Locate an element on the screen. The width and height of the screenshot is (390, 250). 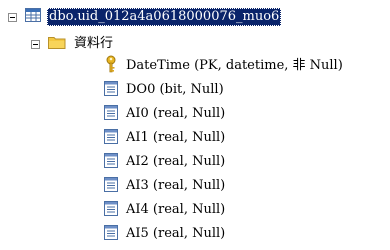
column-label: AI4 (real, Null) is located at coordinates (175, 210).